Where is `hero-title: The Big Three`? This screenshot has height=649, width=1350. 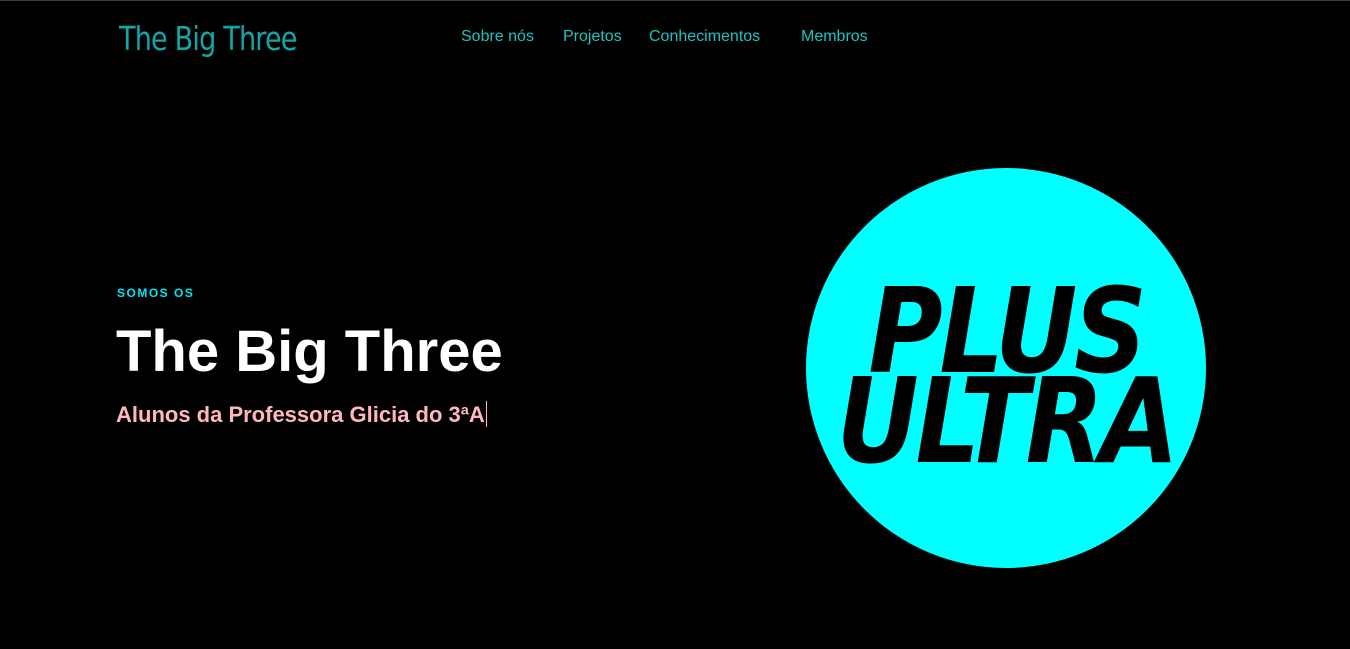 hero-title: The Big Three is located at coordinates (309, 351).